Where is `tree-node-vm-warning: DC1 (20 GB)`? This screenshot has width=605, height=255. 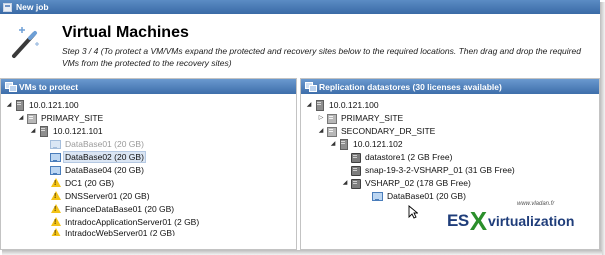
tree-node-vm-warning: DC1 (20 GB) is located at coordinates (148, 182).